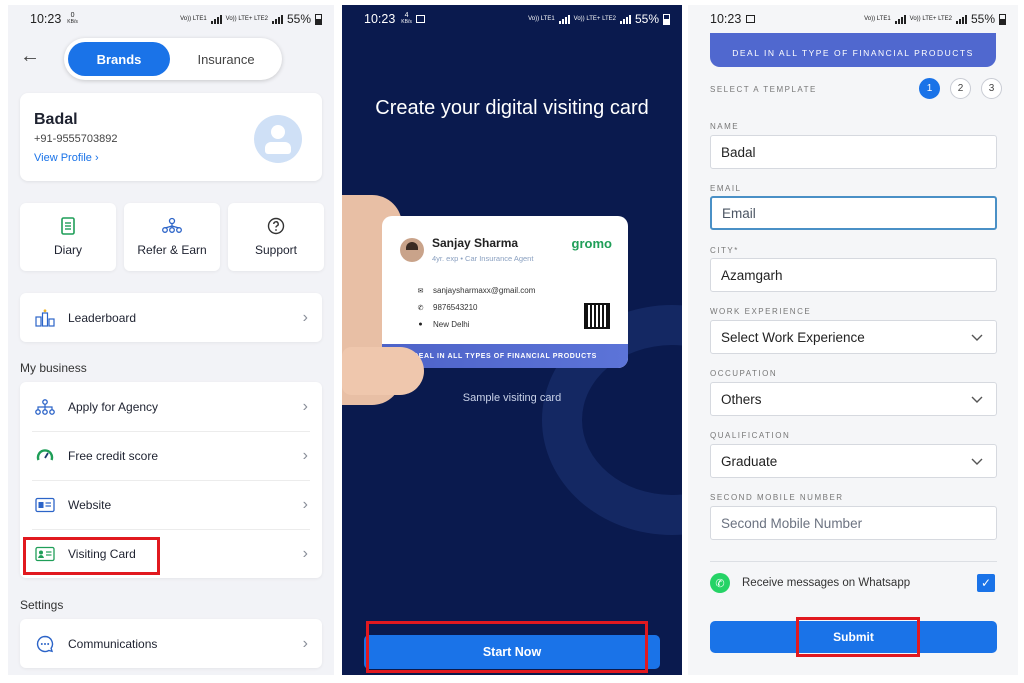  Describe the element at coordinates (56, 119) in the screenshot. I see `profile-name: Badal` at that location.